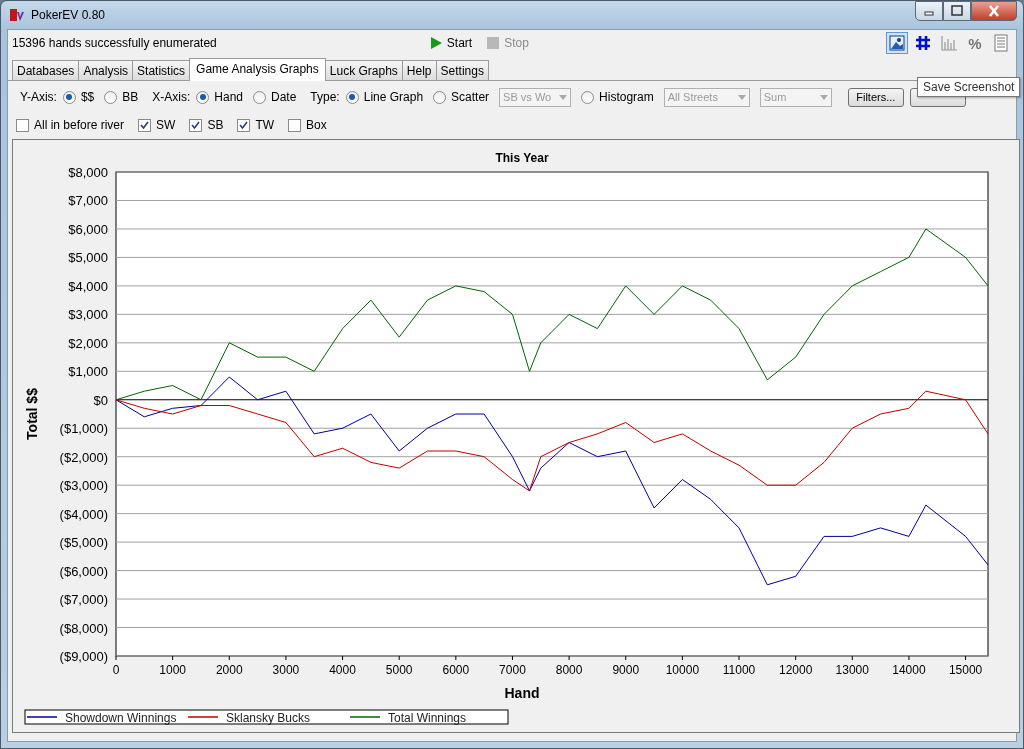 The image size is (1024, 749). What do you see at coordinates (256, 125) in the screenshot?
I see `checkbox: TW` at bounding box center [256, 125].